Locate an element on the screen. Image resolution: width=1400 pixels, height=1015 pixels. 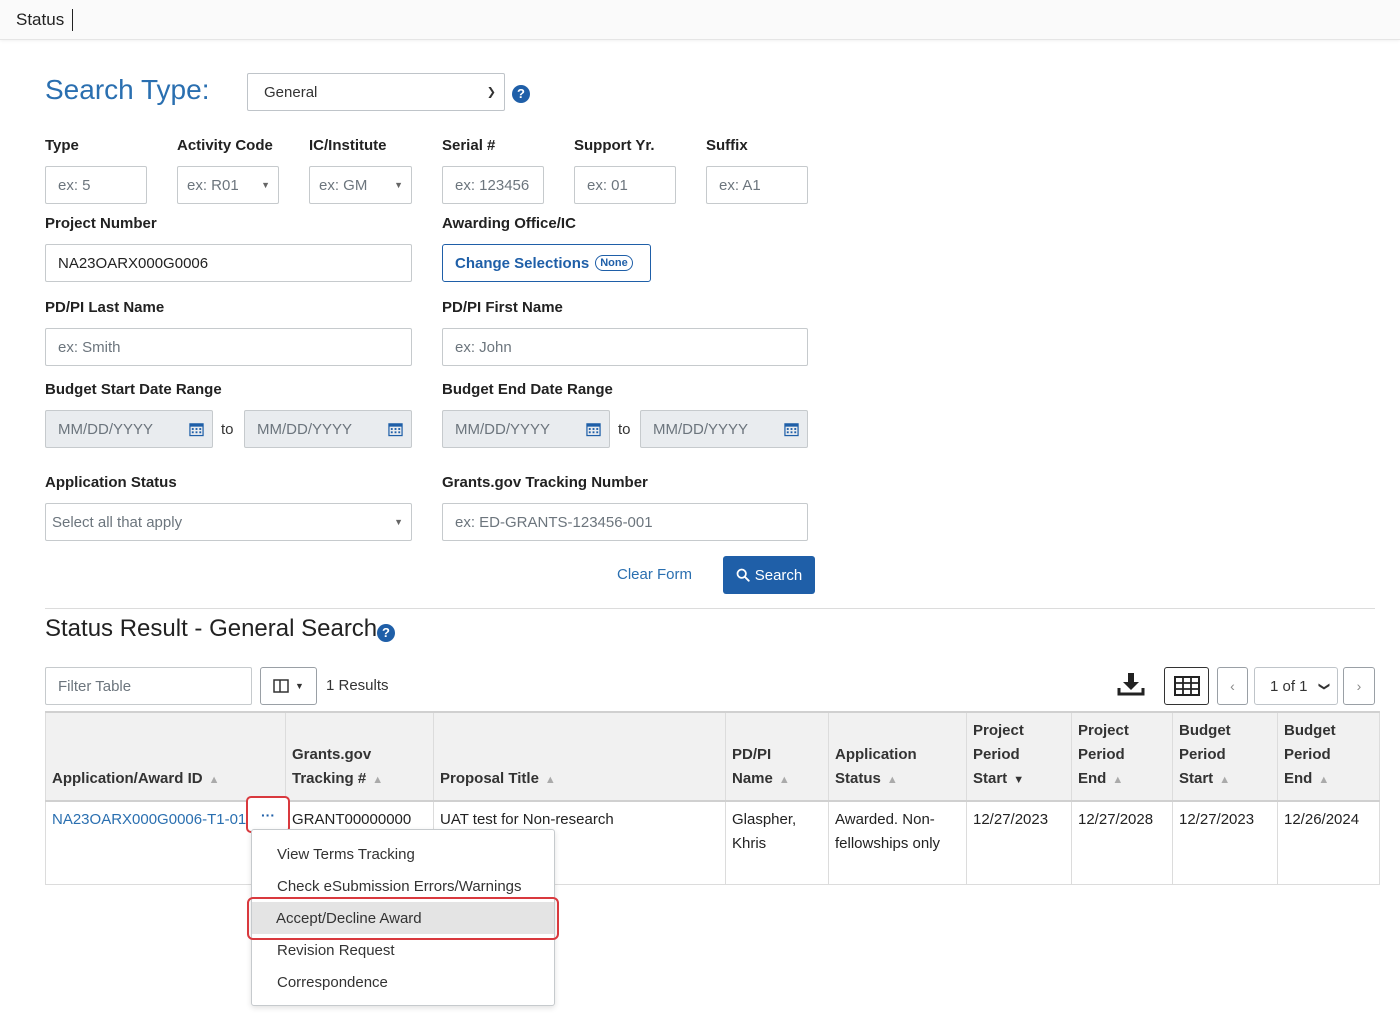
search-button: Search is located at coordinates (769, 575).